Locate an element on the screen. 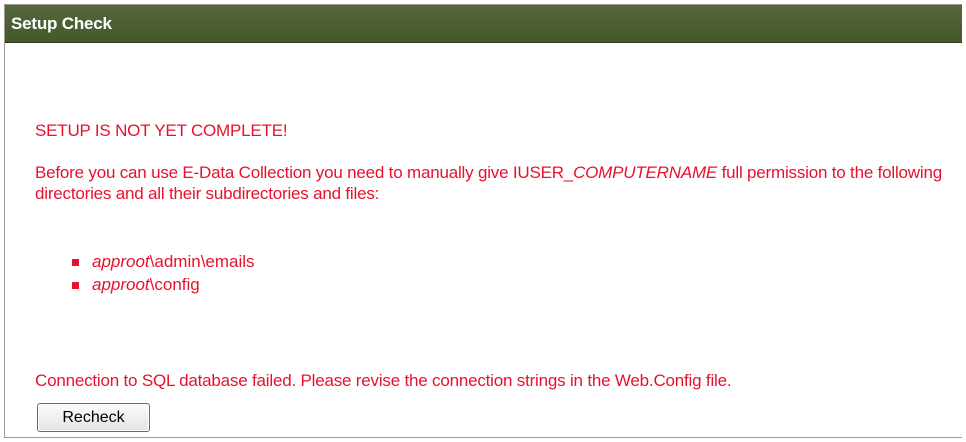 This screenshot has width=966, height=442. computername-placeholder: COMPUTERNAME is located at coordinates (645, 172).